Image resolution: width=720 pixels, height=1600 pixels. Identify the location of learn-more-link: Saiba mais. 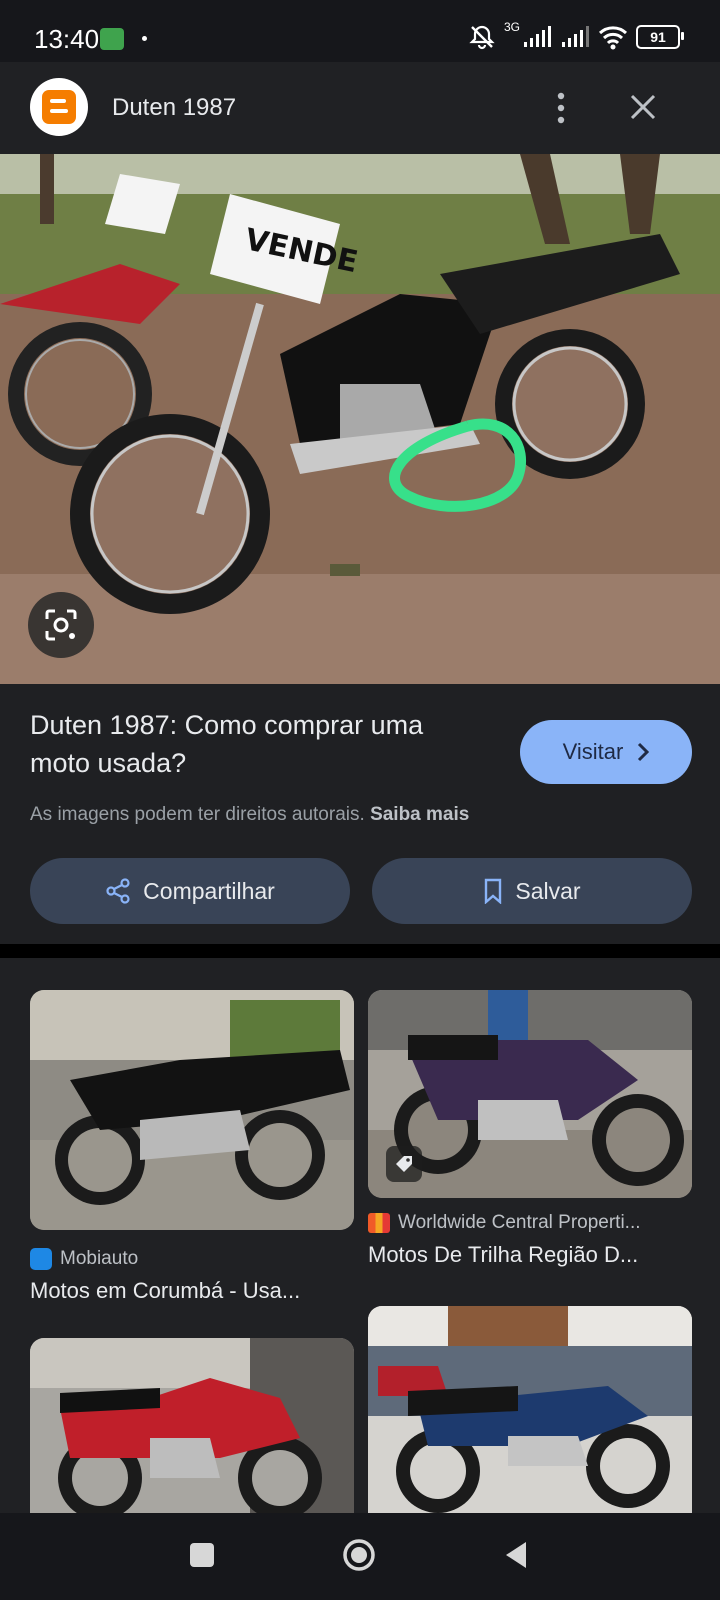
(419, 814).